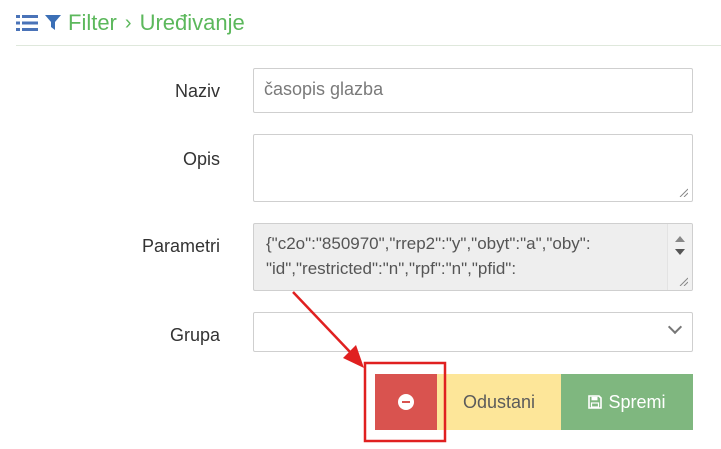  I want to click on cancel-label: Odustani, so click(499, 401).